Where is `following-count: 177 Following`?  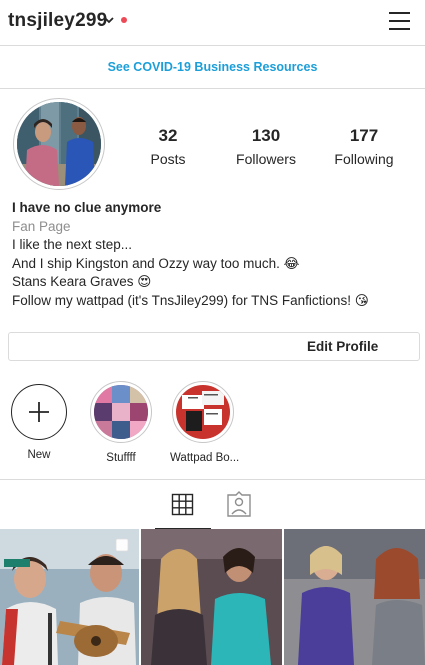 following-count: 177 Following is located at coordinates (364, 146).